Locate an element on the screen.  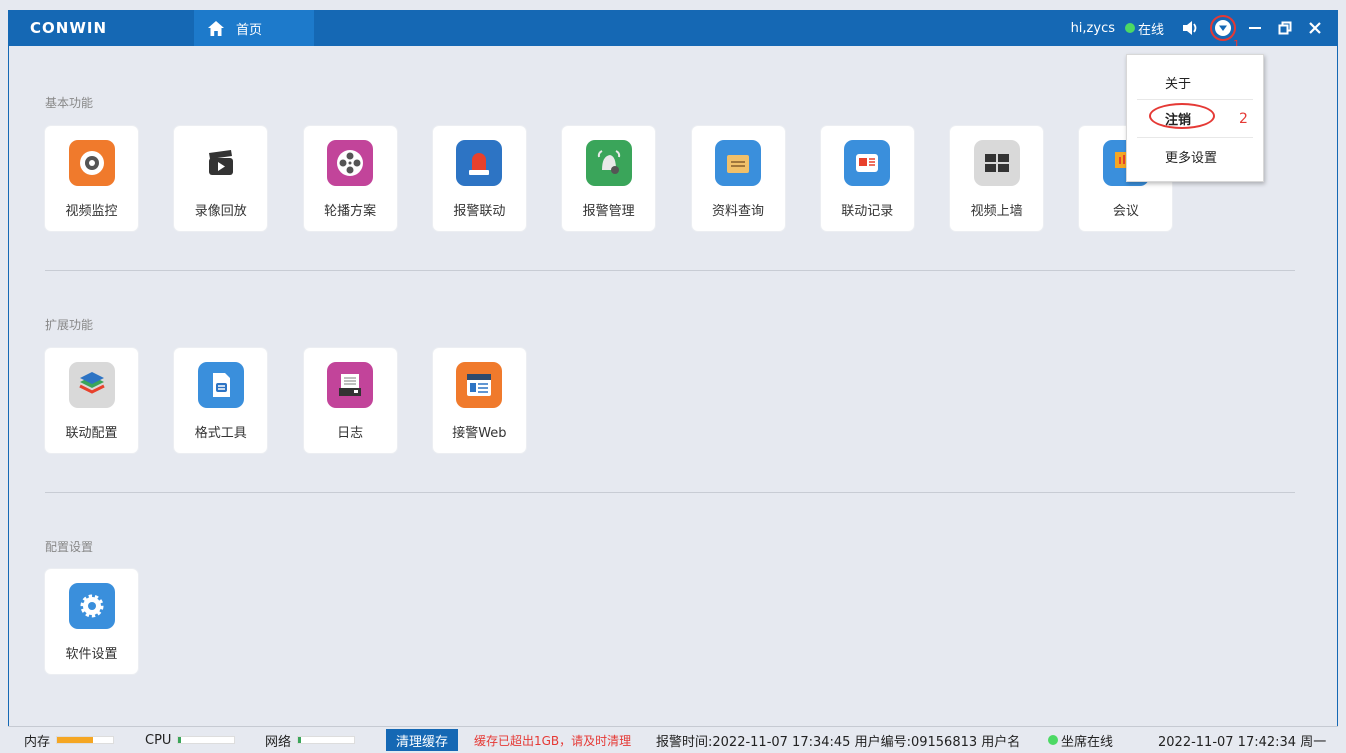
folder-icon is located at coordinates (738, 163).